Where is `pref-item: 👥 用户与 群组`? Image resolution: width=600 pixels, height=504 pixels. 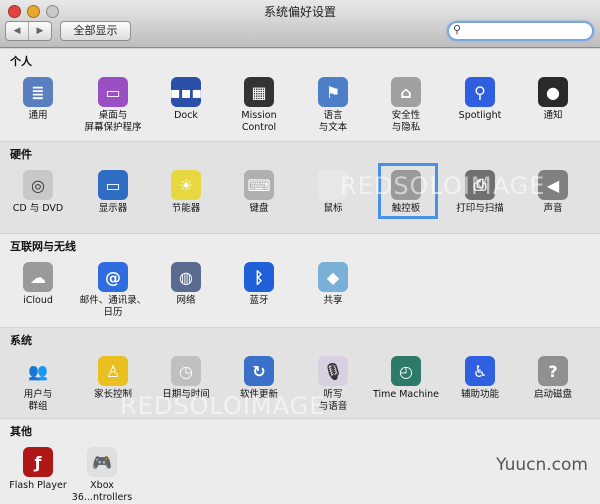
pref-item: 👥 用户与 群组 is located at coordinates (38, 384).